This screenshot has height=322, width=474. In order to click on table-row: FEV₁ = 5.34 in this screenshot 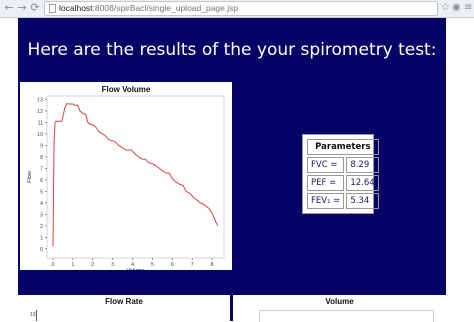, I will do `click(343, 201)`.